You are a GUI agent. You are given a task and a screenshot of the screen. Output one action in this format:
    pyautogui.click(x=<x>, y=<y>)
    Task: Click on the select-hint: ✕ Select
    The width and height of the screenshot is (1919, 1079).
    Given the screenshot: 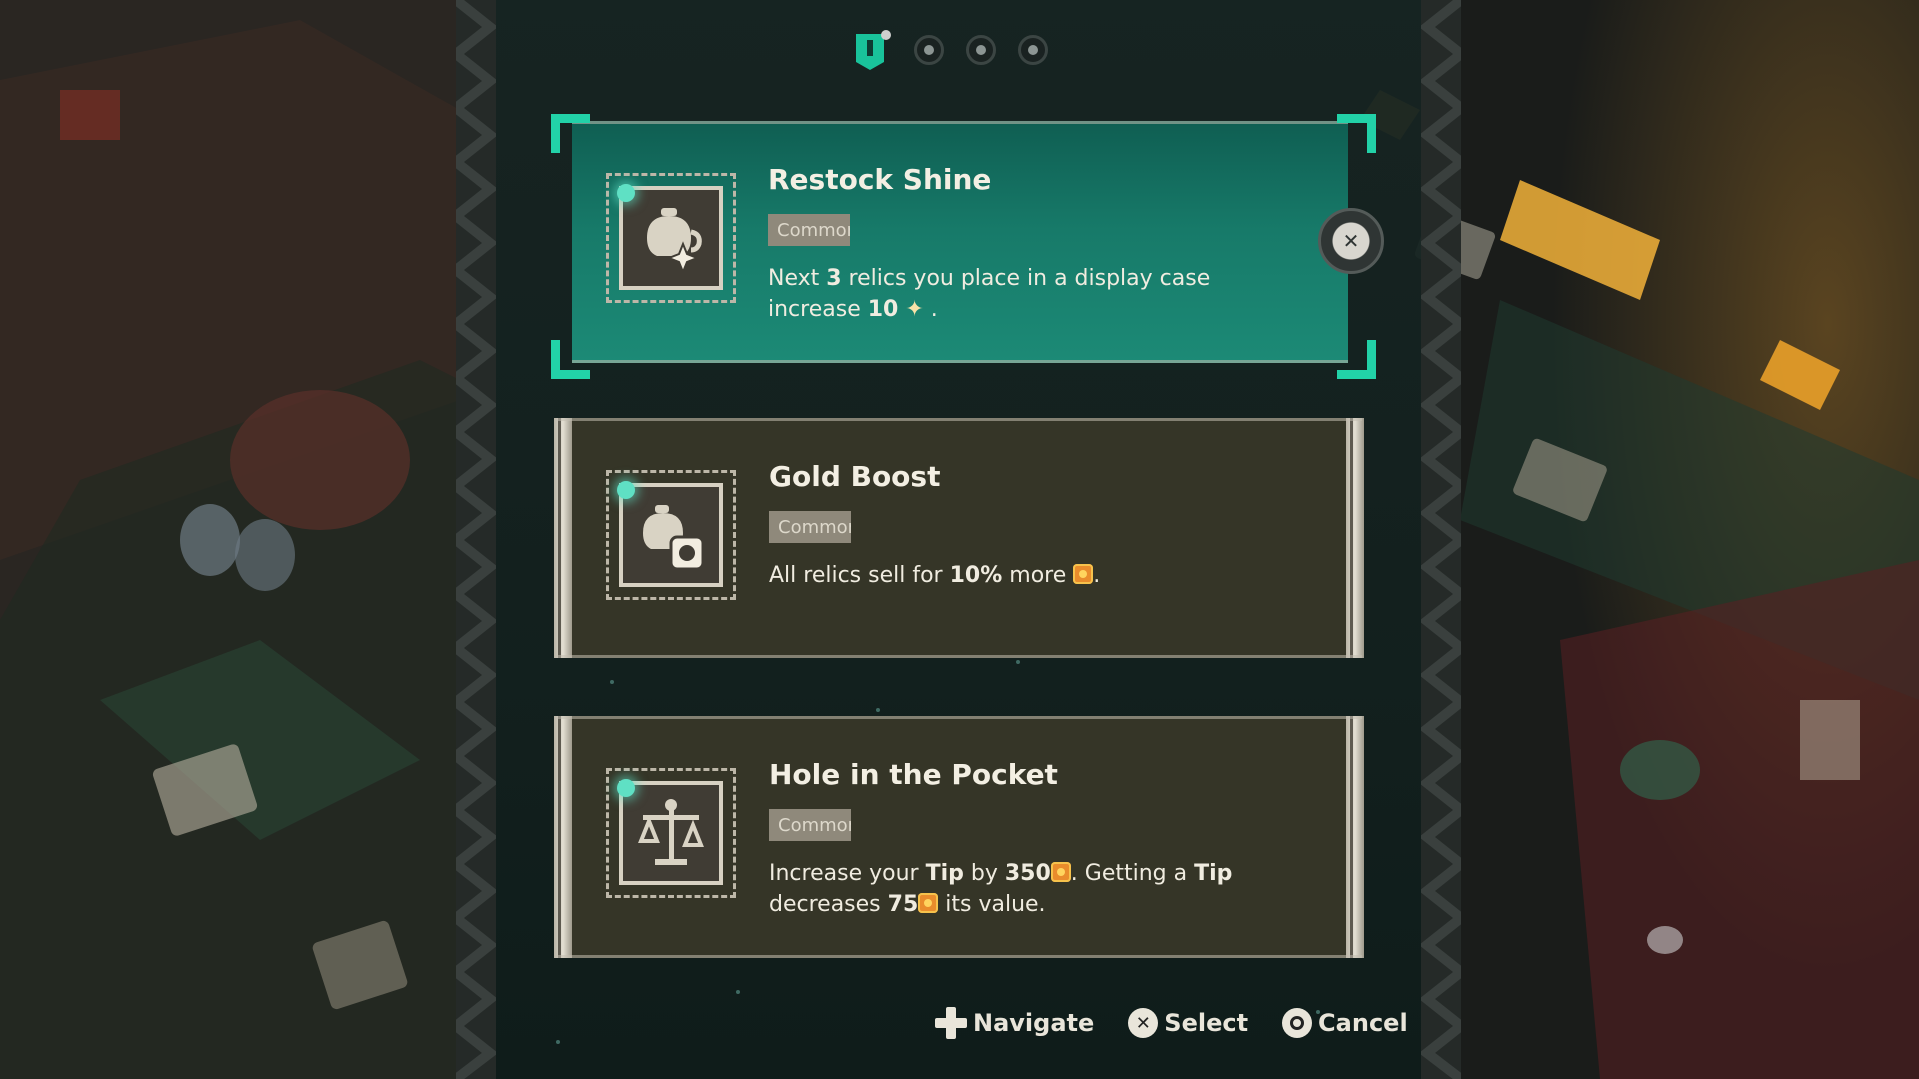 What is the action you would take?
    pyautogui.click(x=1188, y=1023)
    